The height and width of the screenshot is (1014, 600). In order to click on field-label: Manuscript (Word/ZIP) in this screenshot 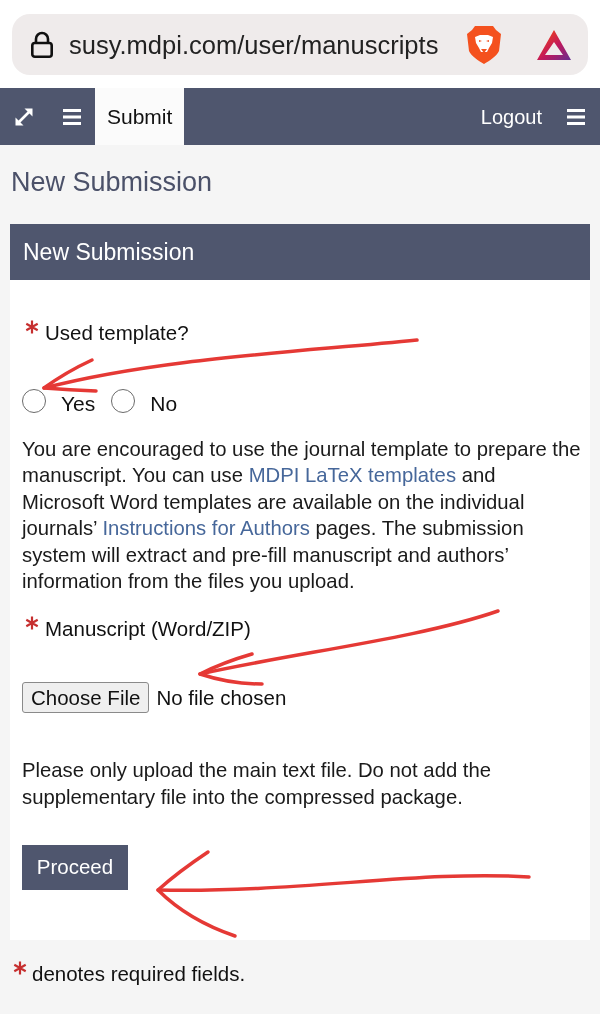, I will do `click(148, 629)`.